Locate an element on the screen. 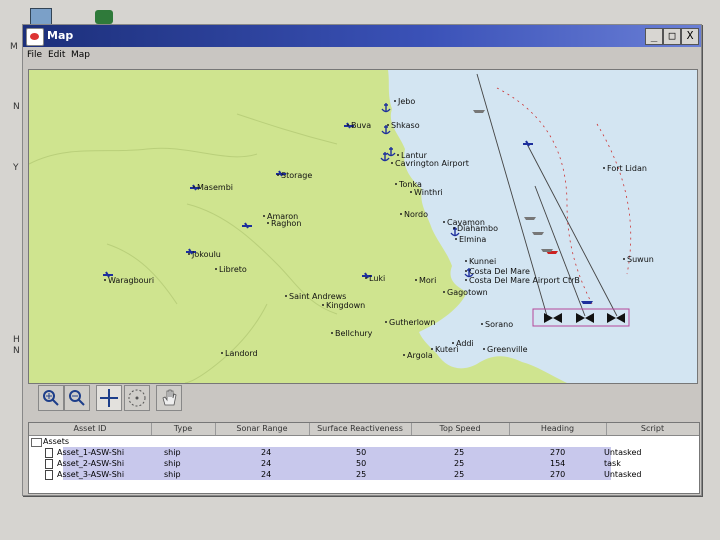  column-header-asset-id: Asset ID is located at coordinates (90, 429).